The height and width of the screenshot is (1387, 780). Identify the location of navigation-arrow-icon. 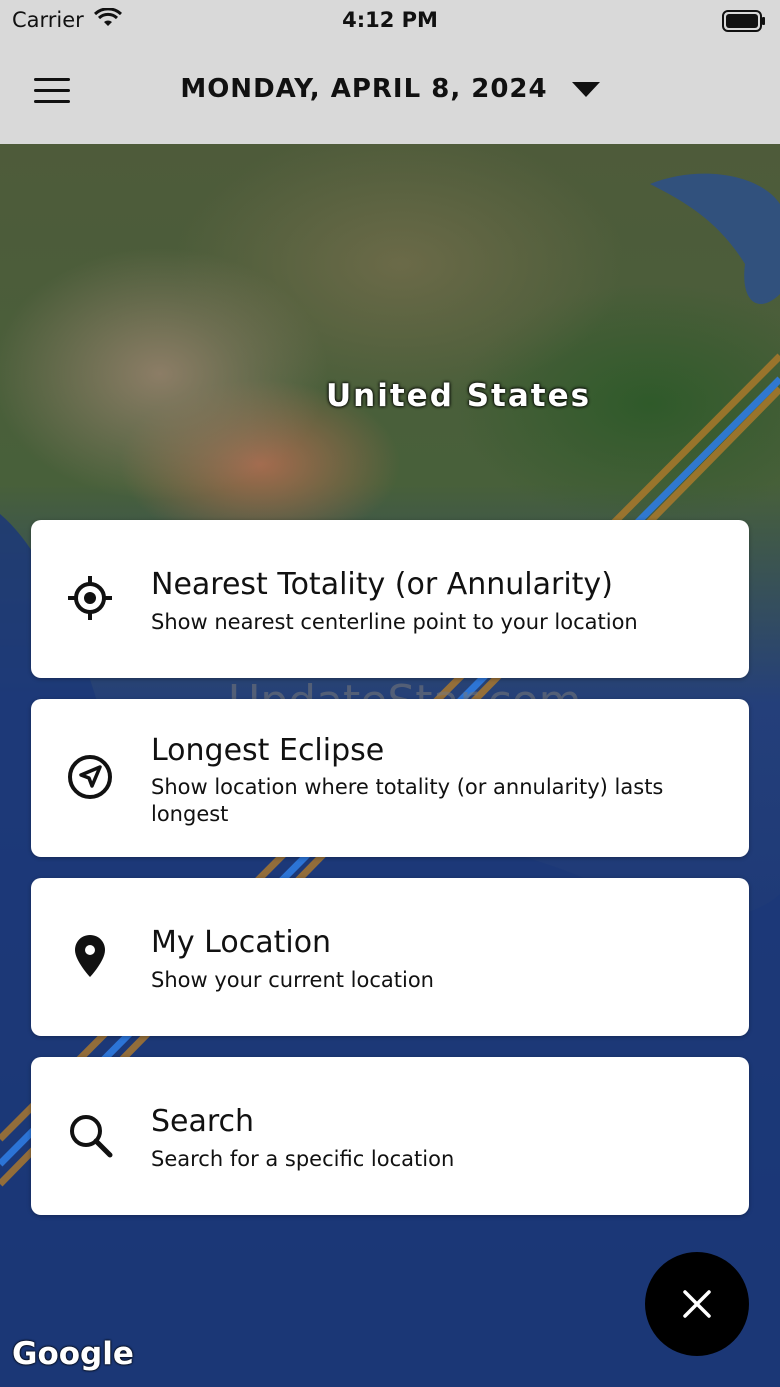
(90, 777).